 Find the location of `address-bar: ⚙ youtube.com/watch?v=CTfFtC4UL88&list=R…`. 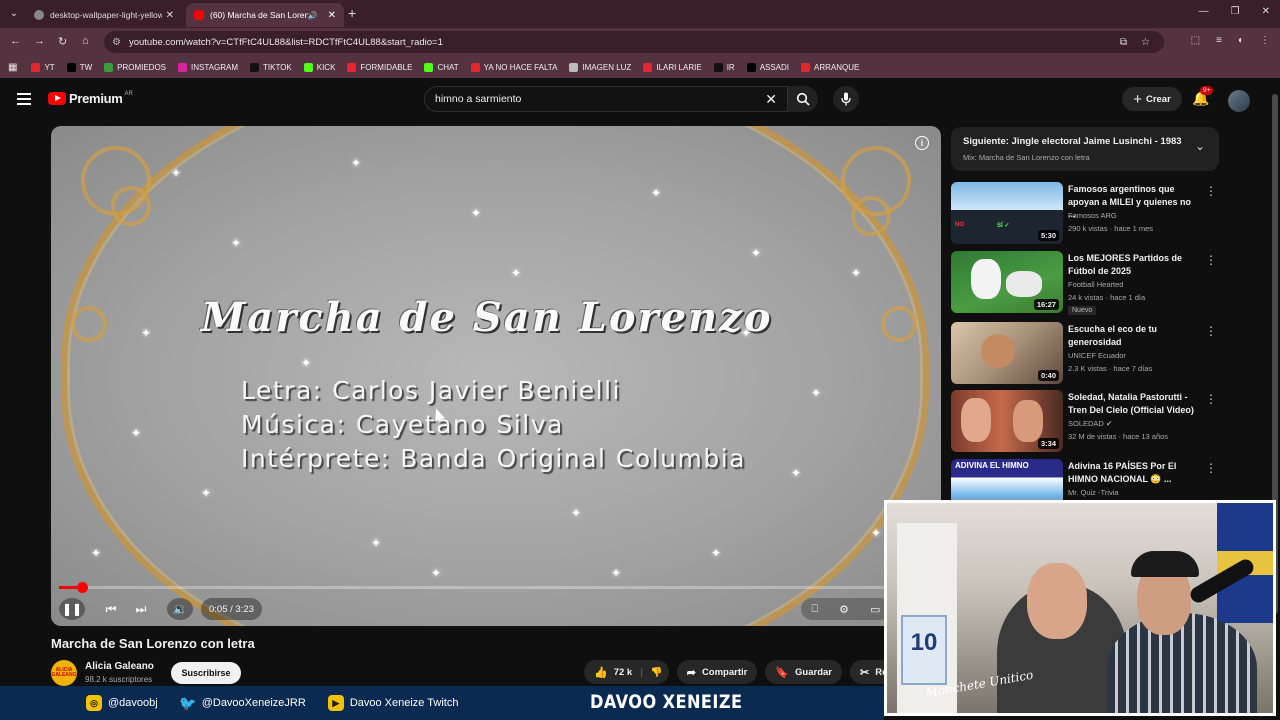

address-bar: ⚙ youtube.com/watch?v=CTfFtC4UL88&list=R… is located at coordinates (634, 42).